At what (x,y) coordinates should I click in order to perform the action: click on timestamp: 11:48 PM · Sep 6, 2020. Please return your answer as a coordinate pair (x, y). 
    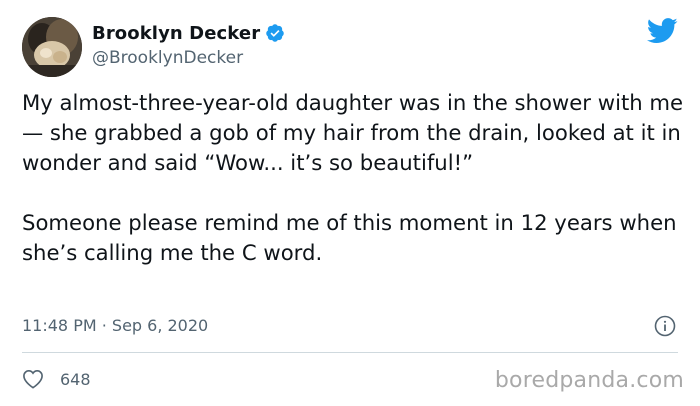
    Looking at the image, I should click on (115, 325).